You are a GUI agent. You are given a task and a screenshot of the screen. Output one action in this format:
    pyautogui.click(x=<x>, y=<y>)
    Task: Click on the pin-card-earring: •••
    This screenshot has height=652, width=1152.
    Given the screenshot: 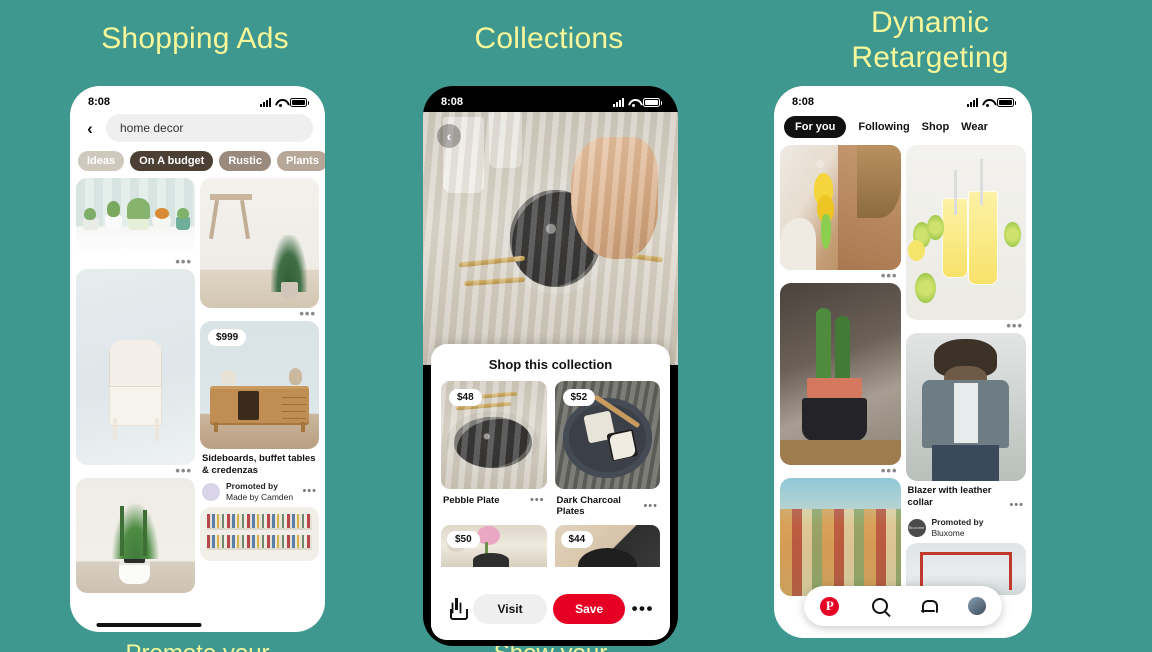 What is the action you would take?
    pyautogui.click(x=840, y=213)
    